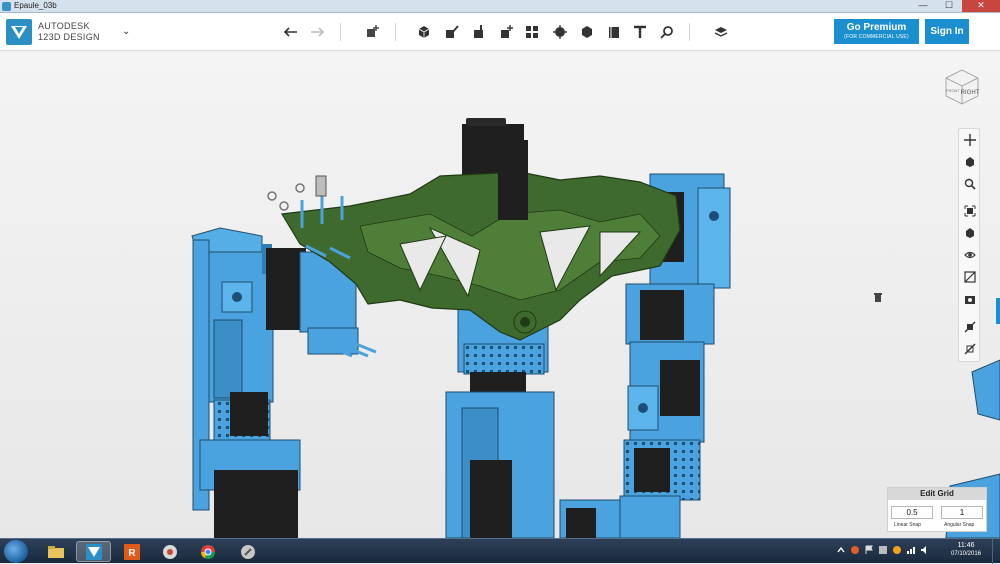  What do you see at coordinates (959, 525) in the screenshot?
I see `angular-snap-label: Angular Snap` at bounding box center [959, 525].